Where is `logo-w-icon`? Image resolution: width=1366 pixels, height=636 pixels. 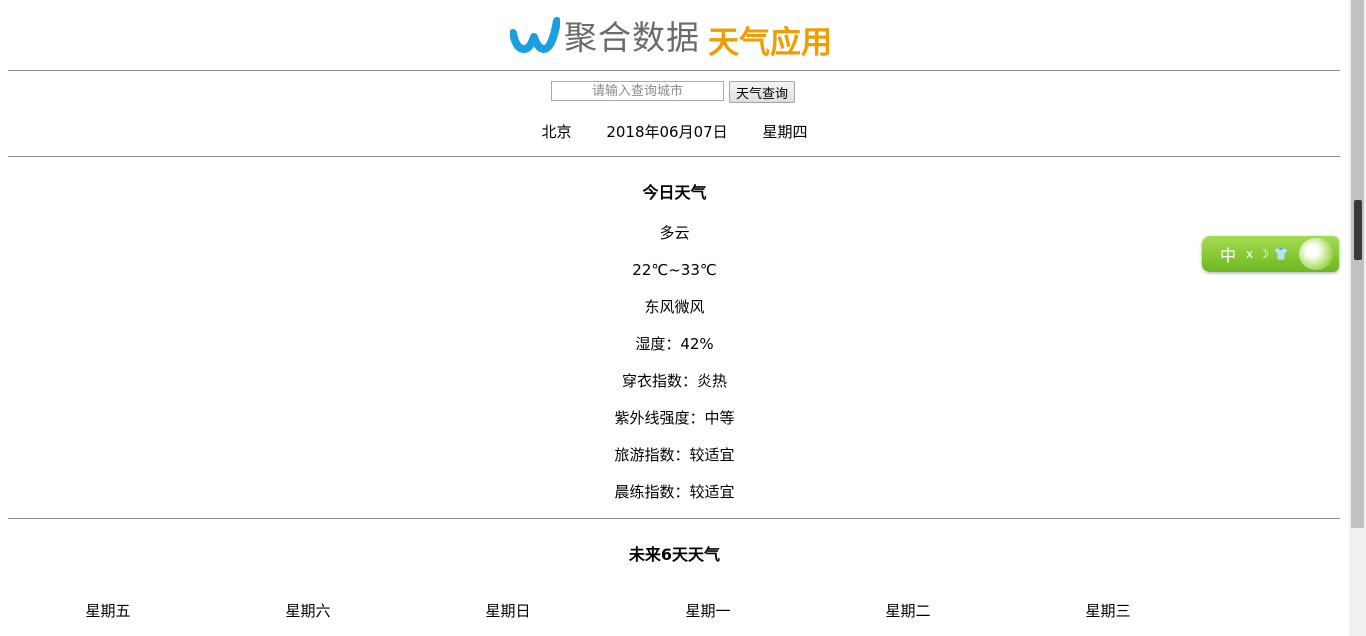 logo-w-icon is located at coordinates (535, 35).